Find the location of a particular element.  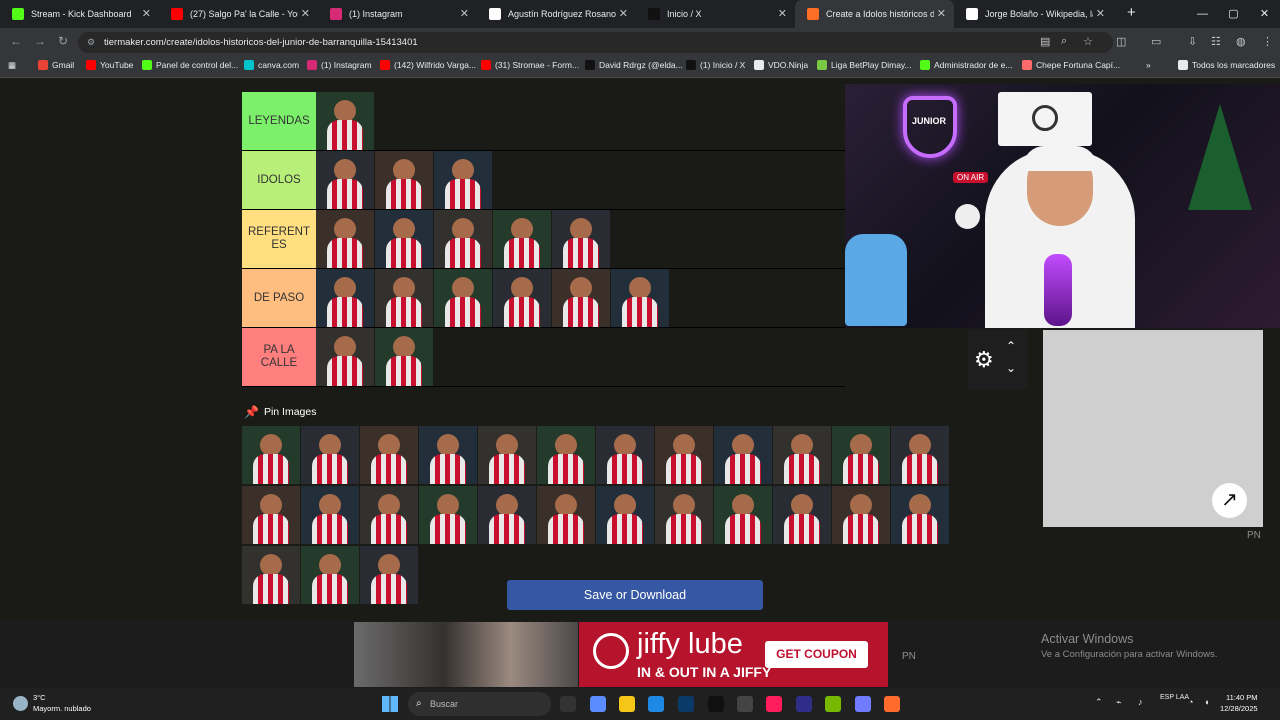

calculator-icon is located at coordinates (716, 704).